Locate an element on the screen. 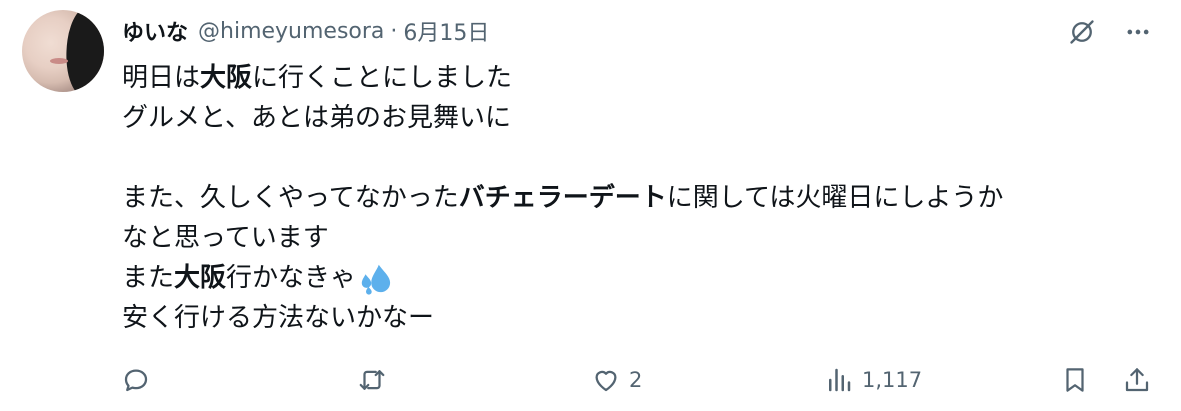 This screenshot has width=1181, height=411. tweet-text-segment: グルメと、あとは弟のお見舞いに is located at coordinates (316, 118).